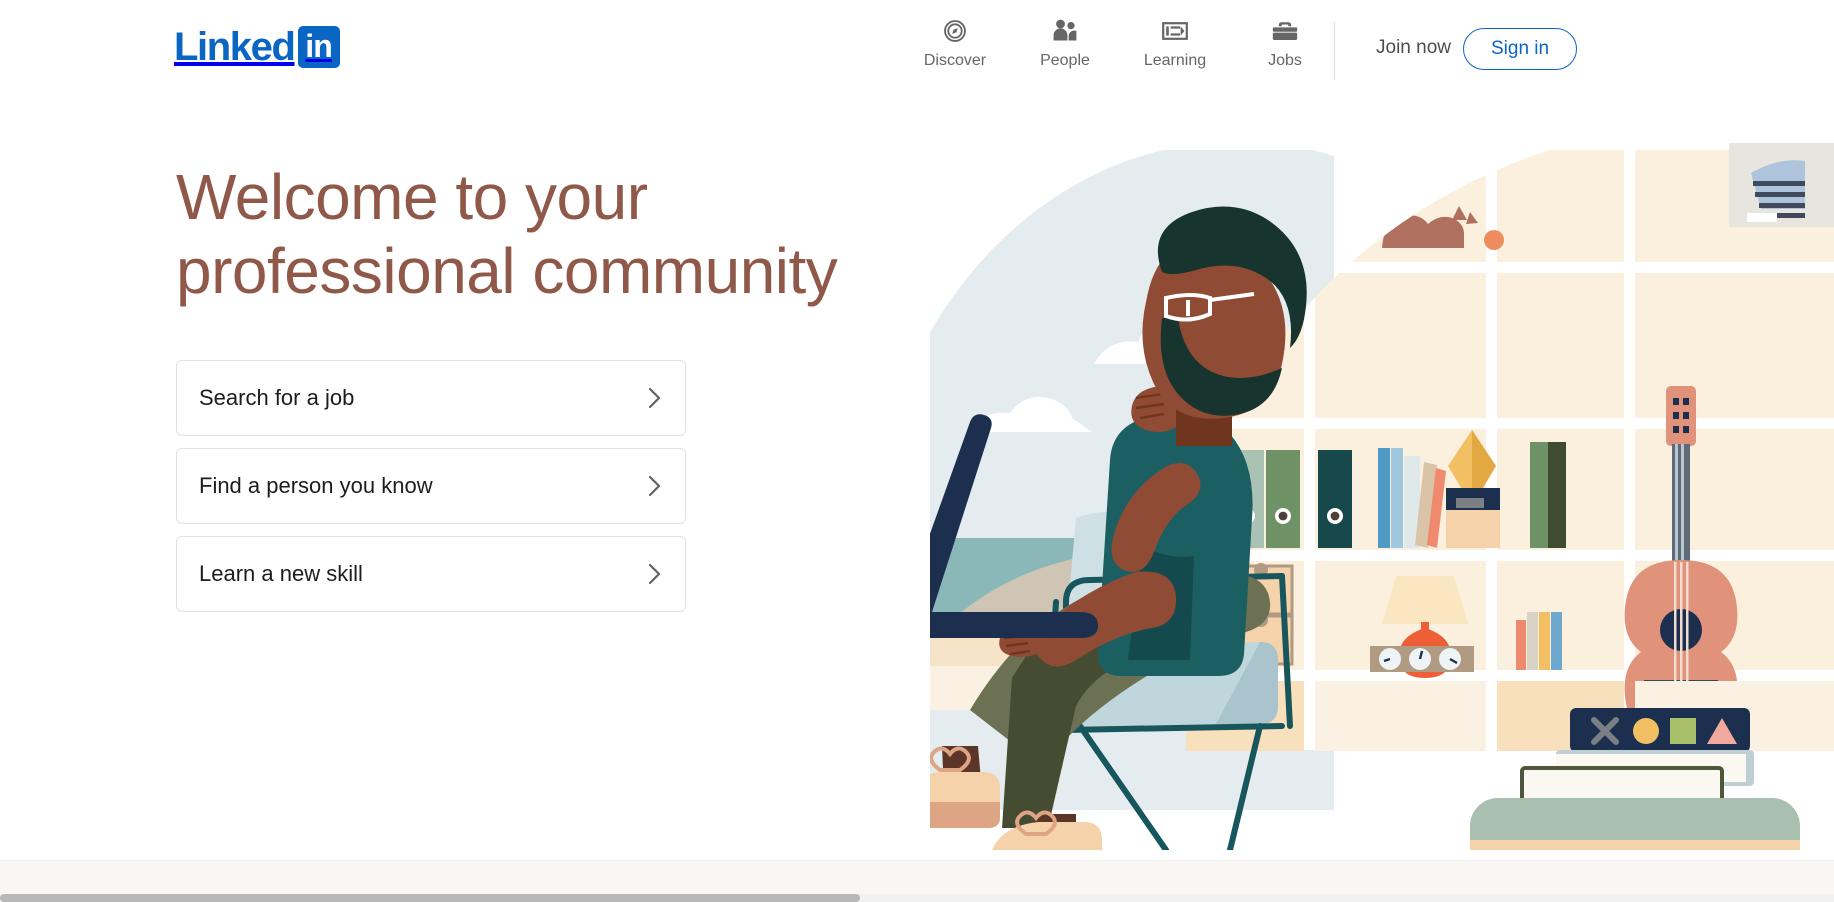 The width and height of the screenshot is (1834, 902). I want to click on horizontal-scrollbar-thumb, so click(430, 898).